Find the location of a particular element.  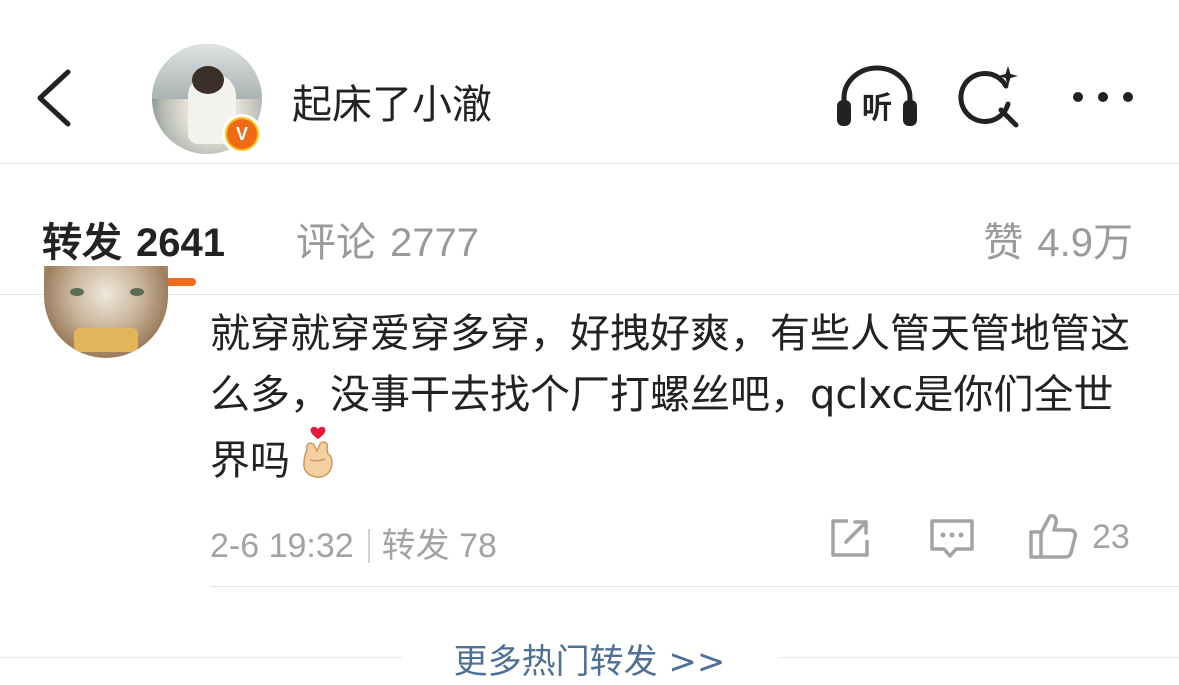

listen-icon: 听 is located at coordinates (877, 97).